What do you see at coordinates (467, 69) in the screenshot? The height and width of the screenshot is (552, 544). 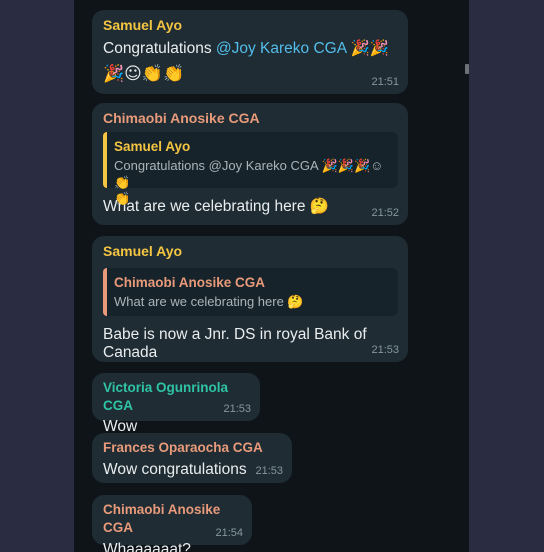 I see `scrollbar-thumb` at bounding box center [467, 69].